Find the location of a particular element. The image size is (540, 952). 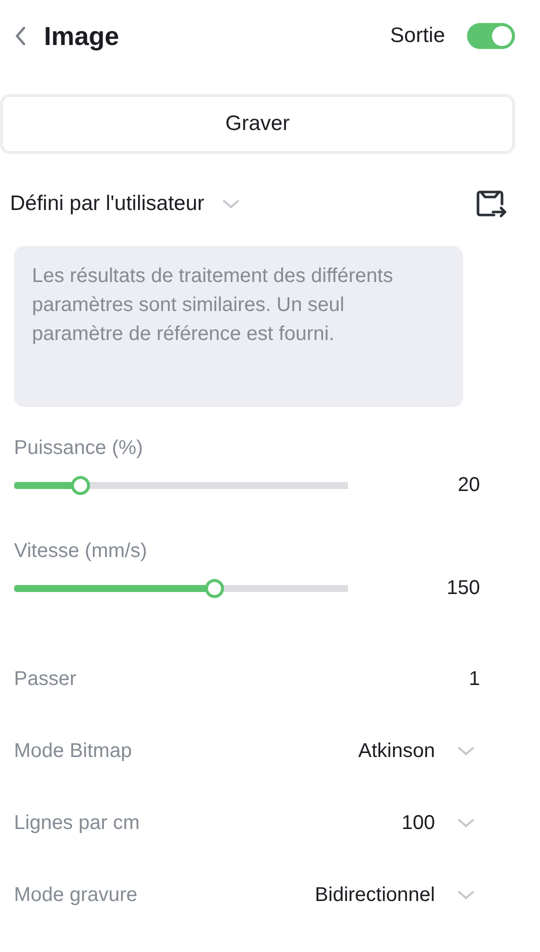

slider-value: 150 is located at coordinates (463, 588).